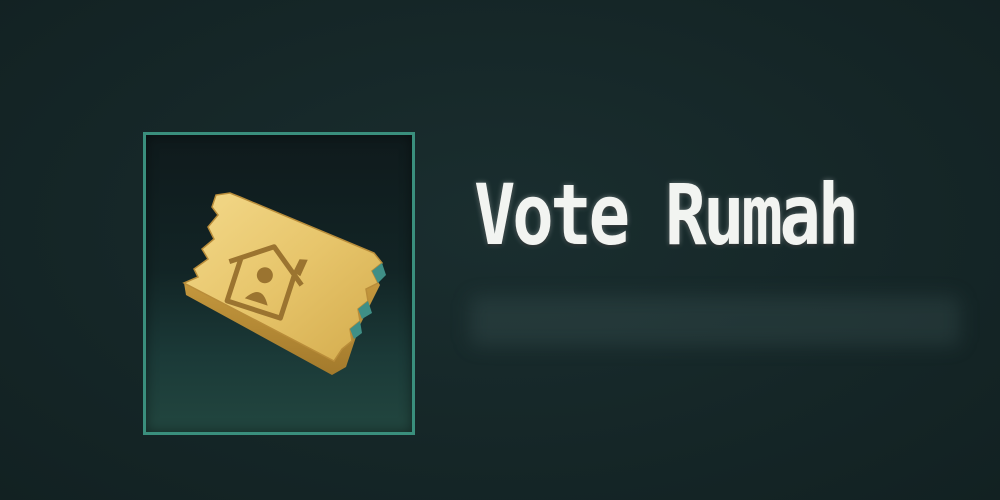 The image size is (1000, 500). What do you see at coordinates (715, 321) in the screenshot?
I see `blurred-subtitle-text` at bounding box center [715, 321].